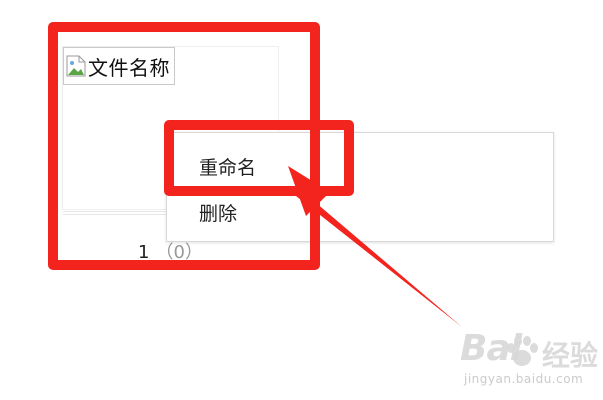 Image resolution: width=603 pixels, height=400 pixels. Describe the element at coordinates (144, 252) in the screenshot. I see `file-count-number: 1` at that location.